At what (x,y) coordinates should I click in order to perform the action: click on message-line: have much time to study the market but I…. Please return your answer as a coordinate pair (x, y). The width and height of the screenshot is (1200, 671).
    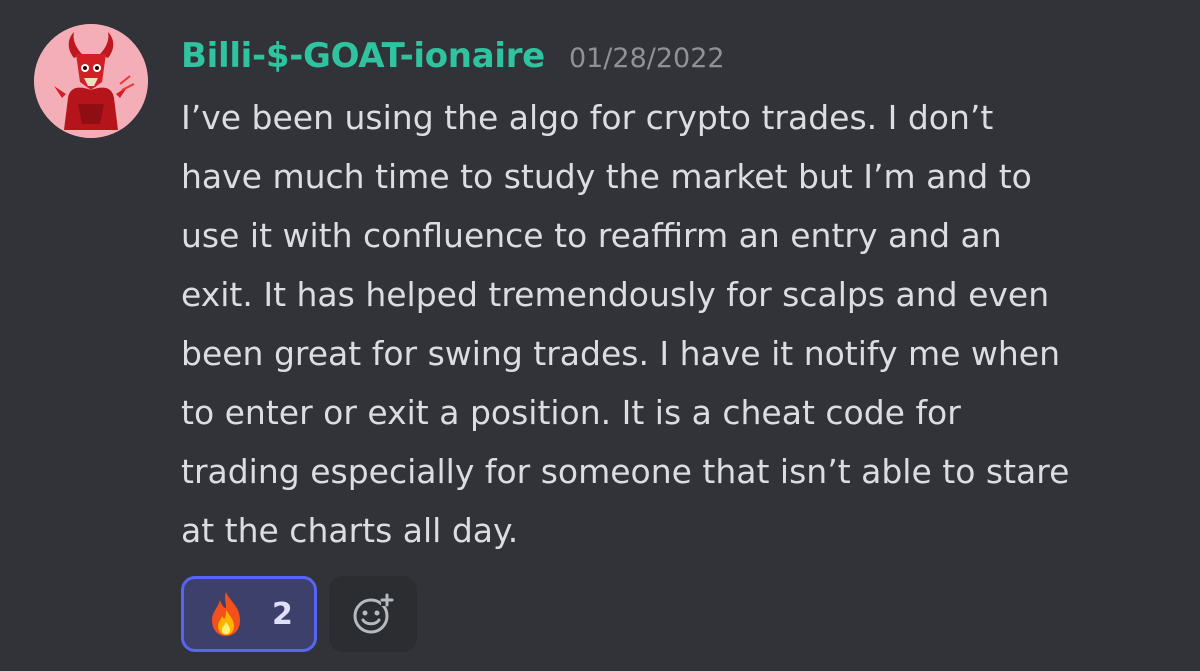
    Looking at the image, I should click on (606, 176).